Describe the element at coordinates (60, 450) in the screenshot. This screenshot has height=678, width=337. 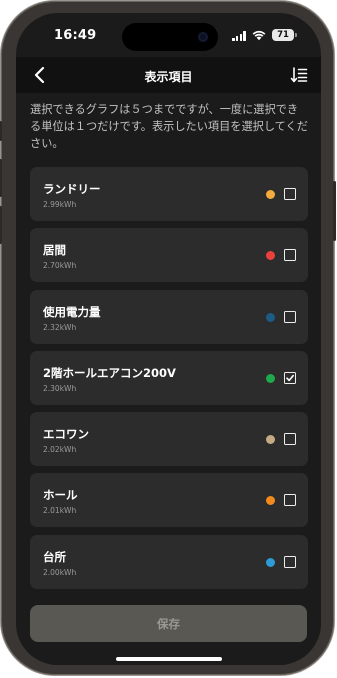
I see `item-value: 2.02kWh` at that location.